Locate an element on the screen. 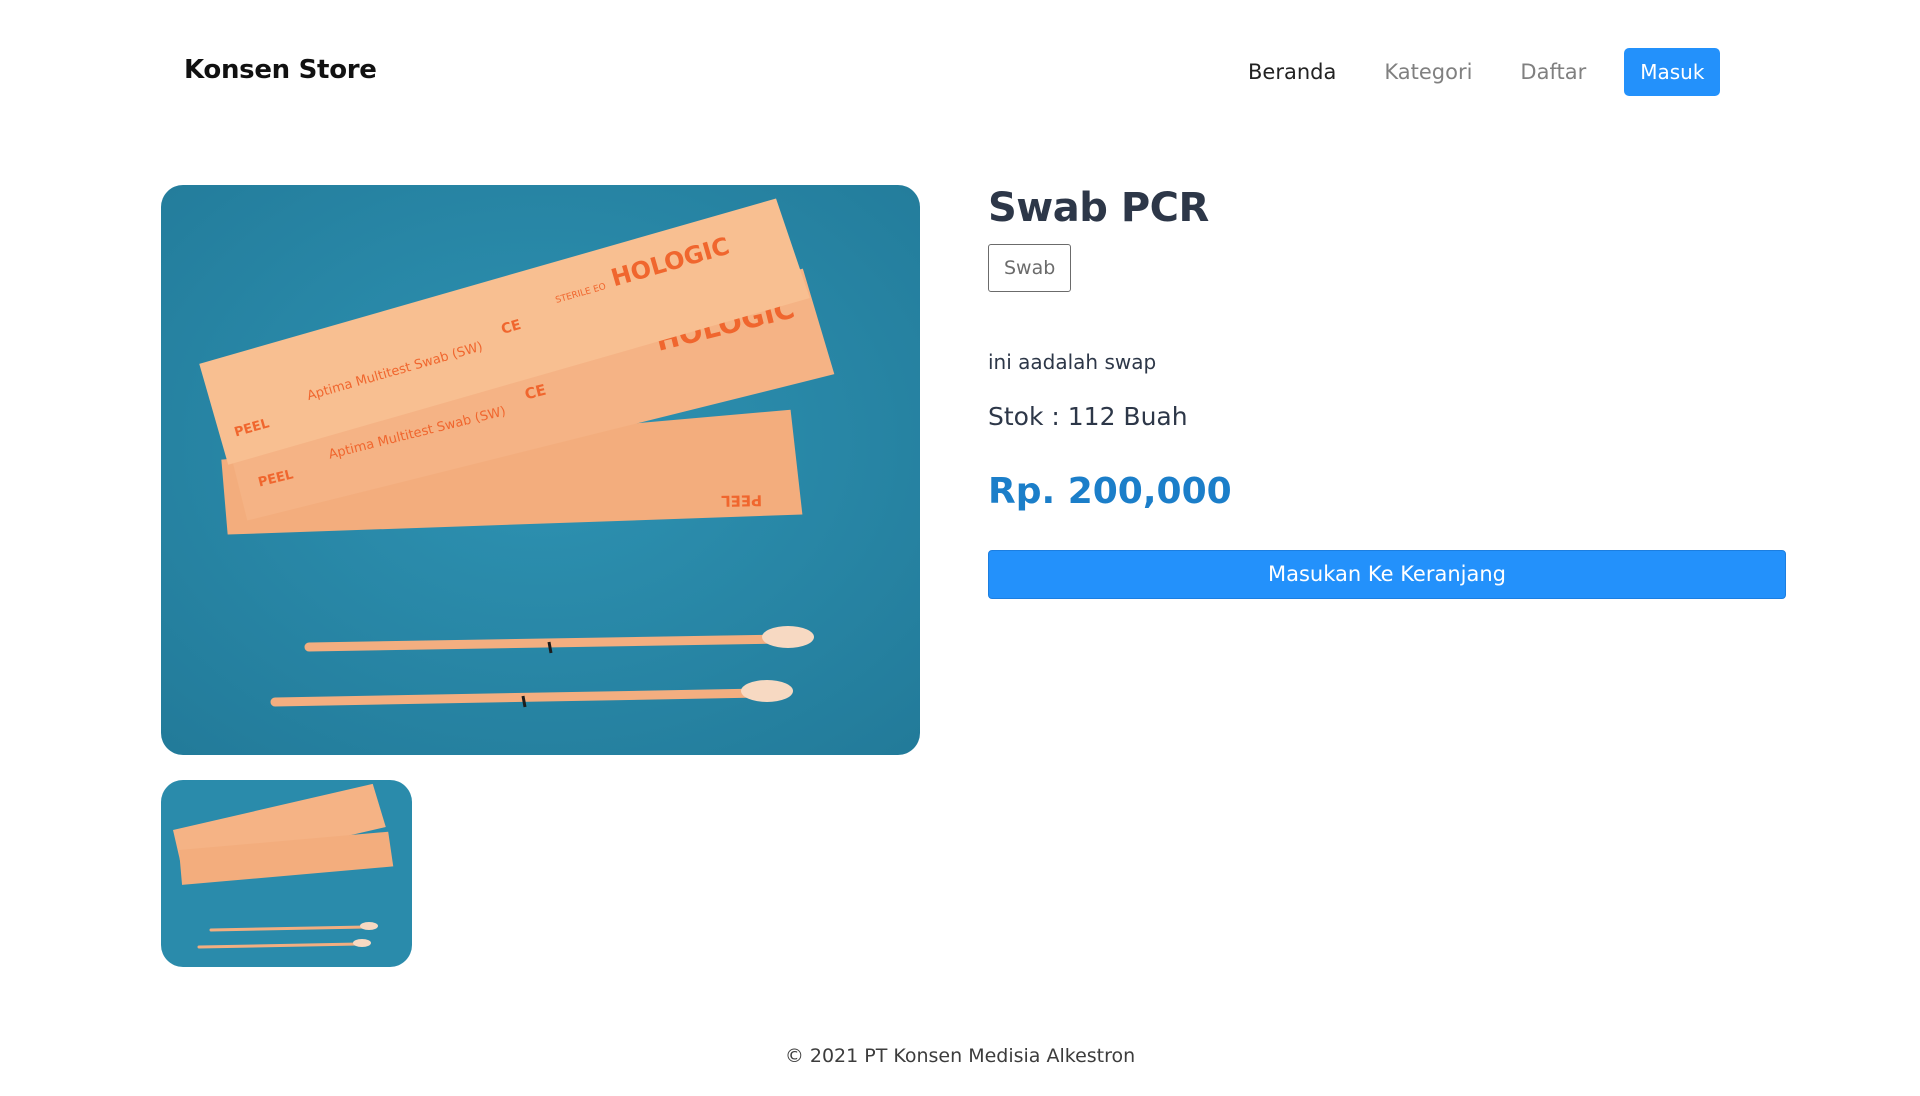 The width and height of the screenshot is (1920, 1096). product-price: Rp. 200,000 is located at coordinates (1110, 491).